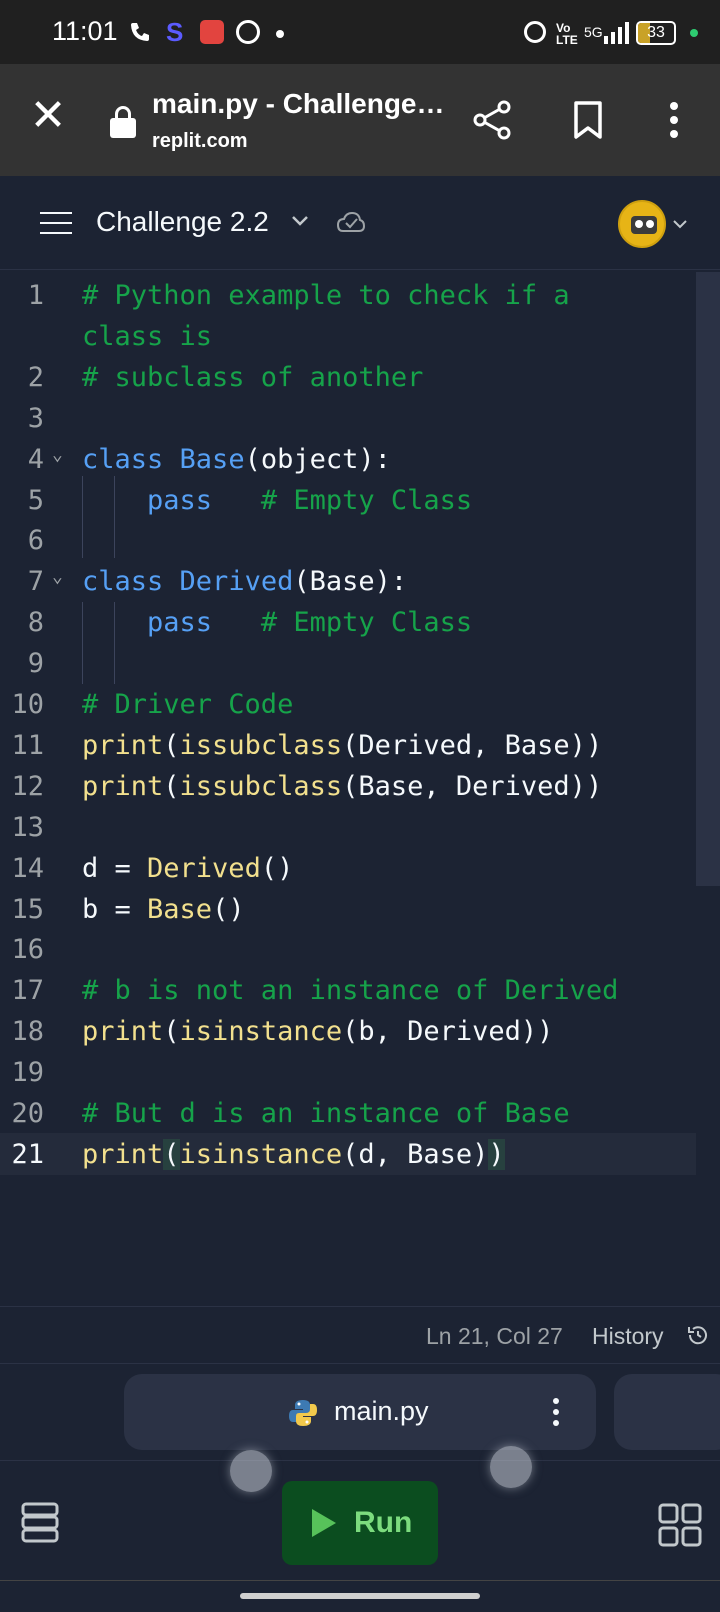  Describe the element at coordinates (324, 1523) in the screenshot. I see `play-icon` at that location.